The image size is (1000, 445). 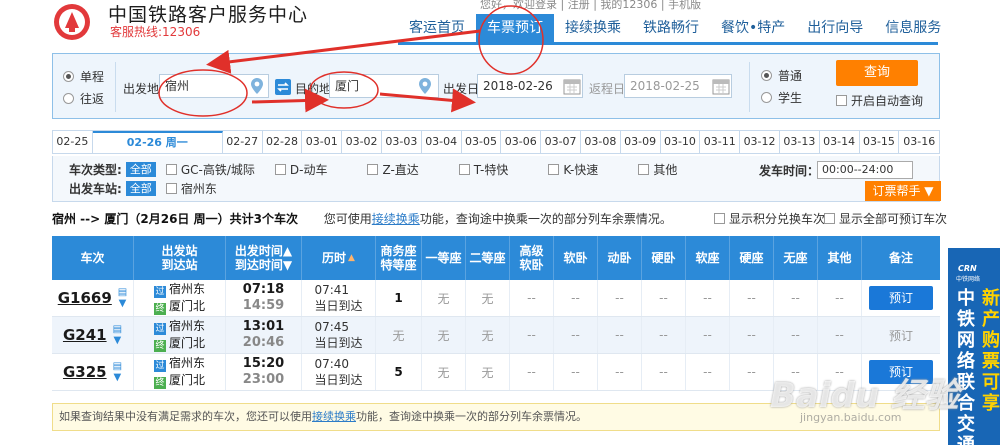 What do you see at coordinates (840, 142) in the screenshot?
I see `date-tab: 03-14` at bounding box center [840, 142].